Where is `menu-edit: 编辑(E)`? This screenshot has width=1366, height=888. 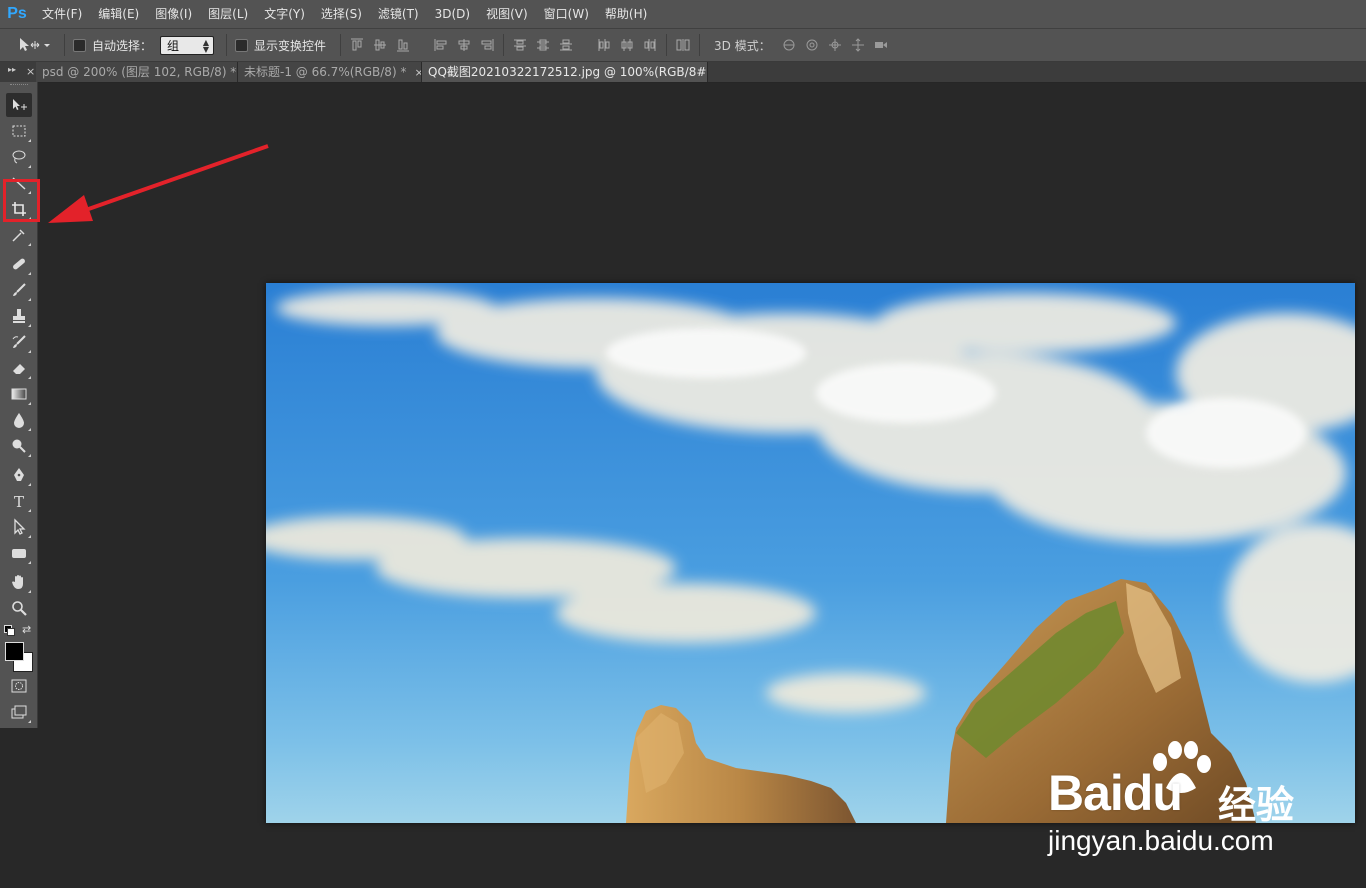 menu-edit: 编辑(E) is located at coordinates (118, 14).